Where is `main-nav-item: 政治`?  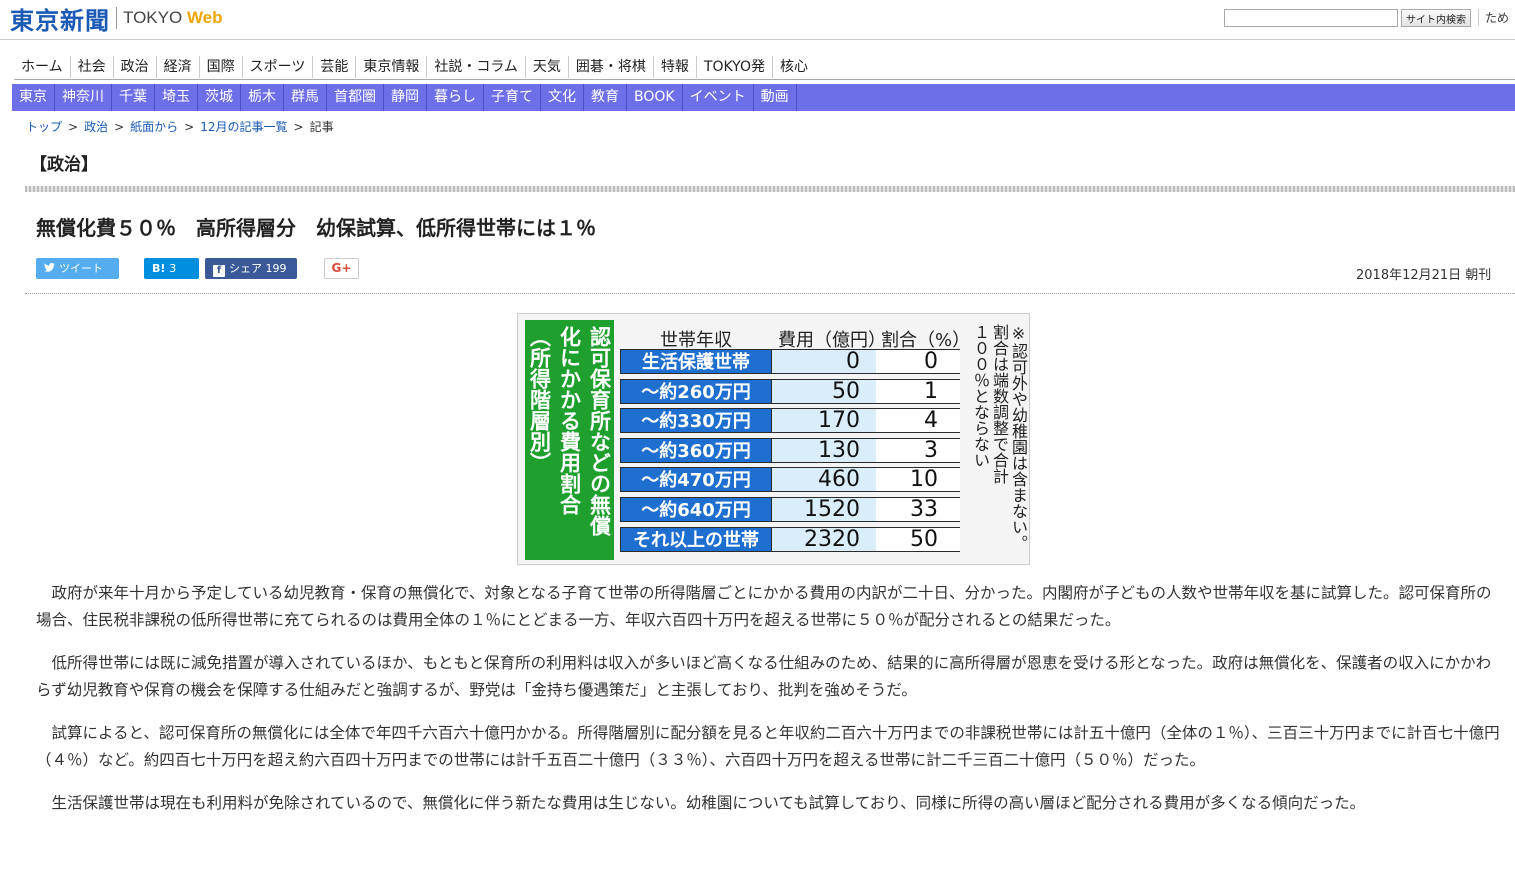 main-nav-item: 政治 is located at coordinates (134, 67).